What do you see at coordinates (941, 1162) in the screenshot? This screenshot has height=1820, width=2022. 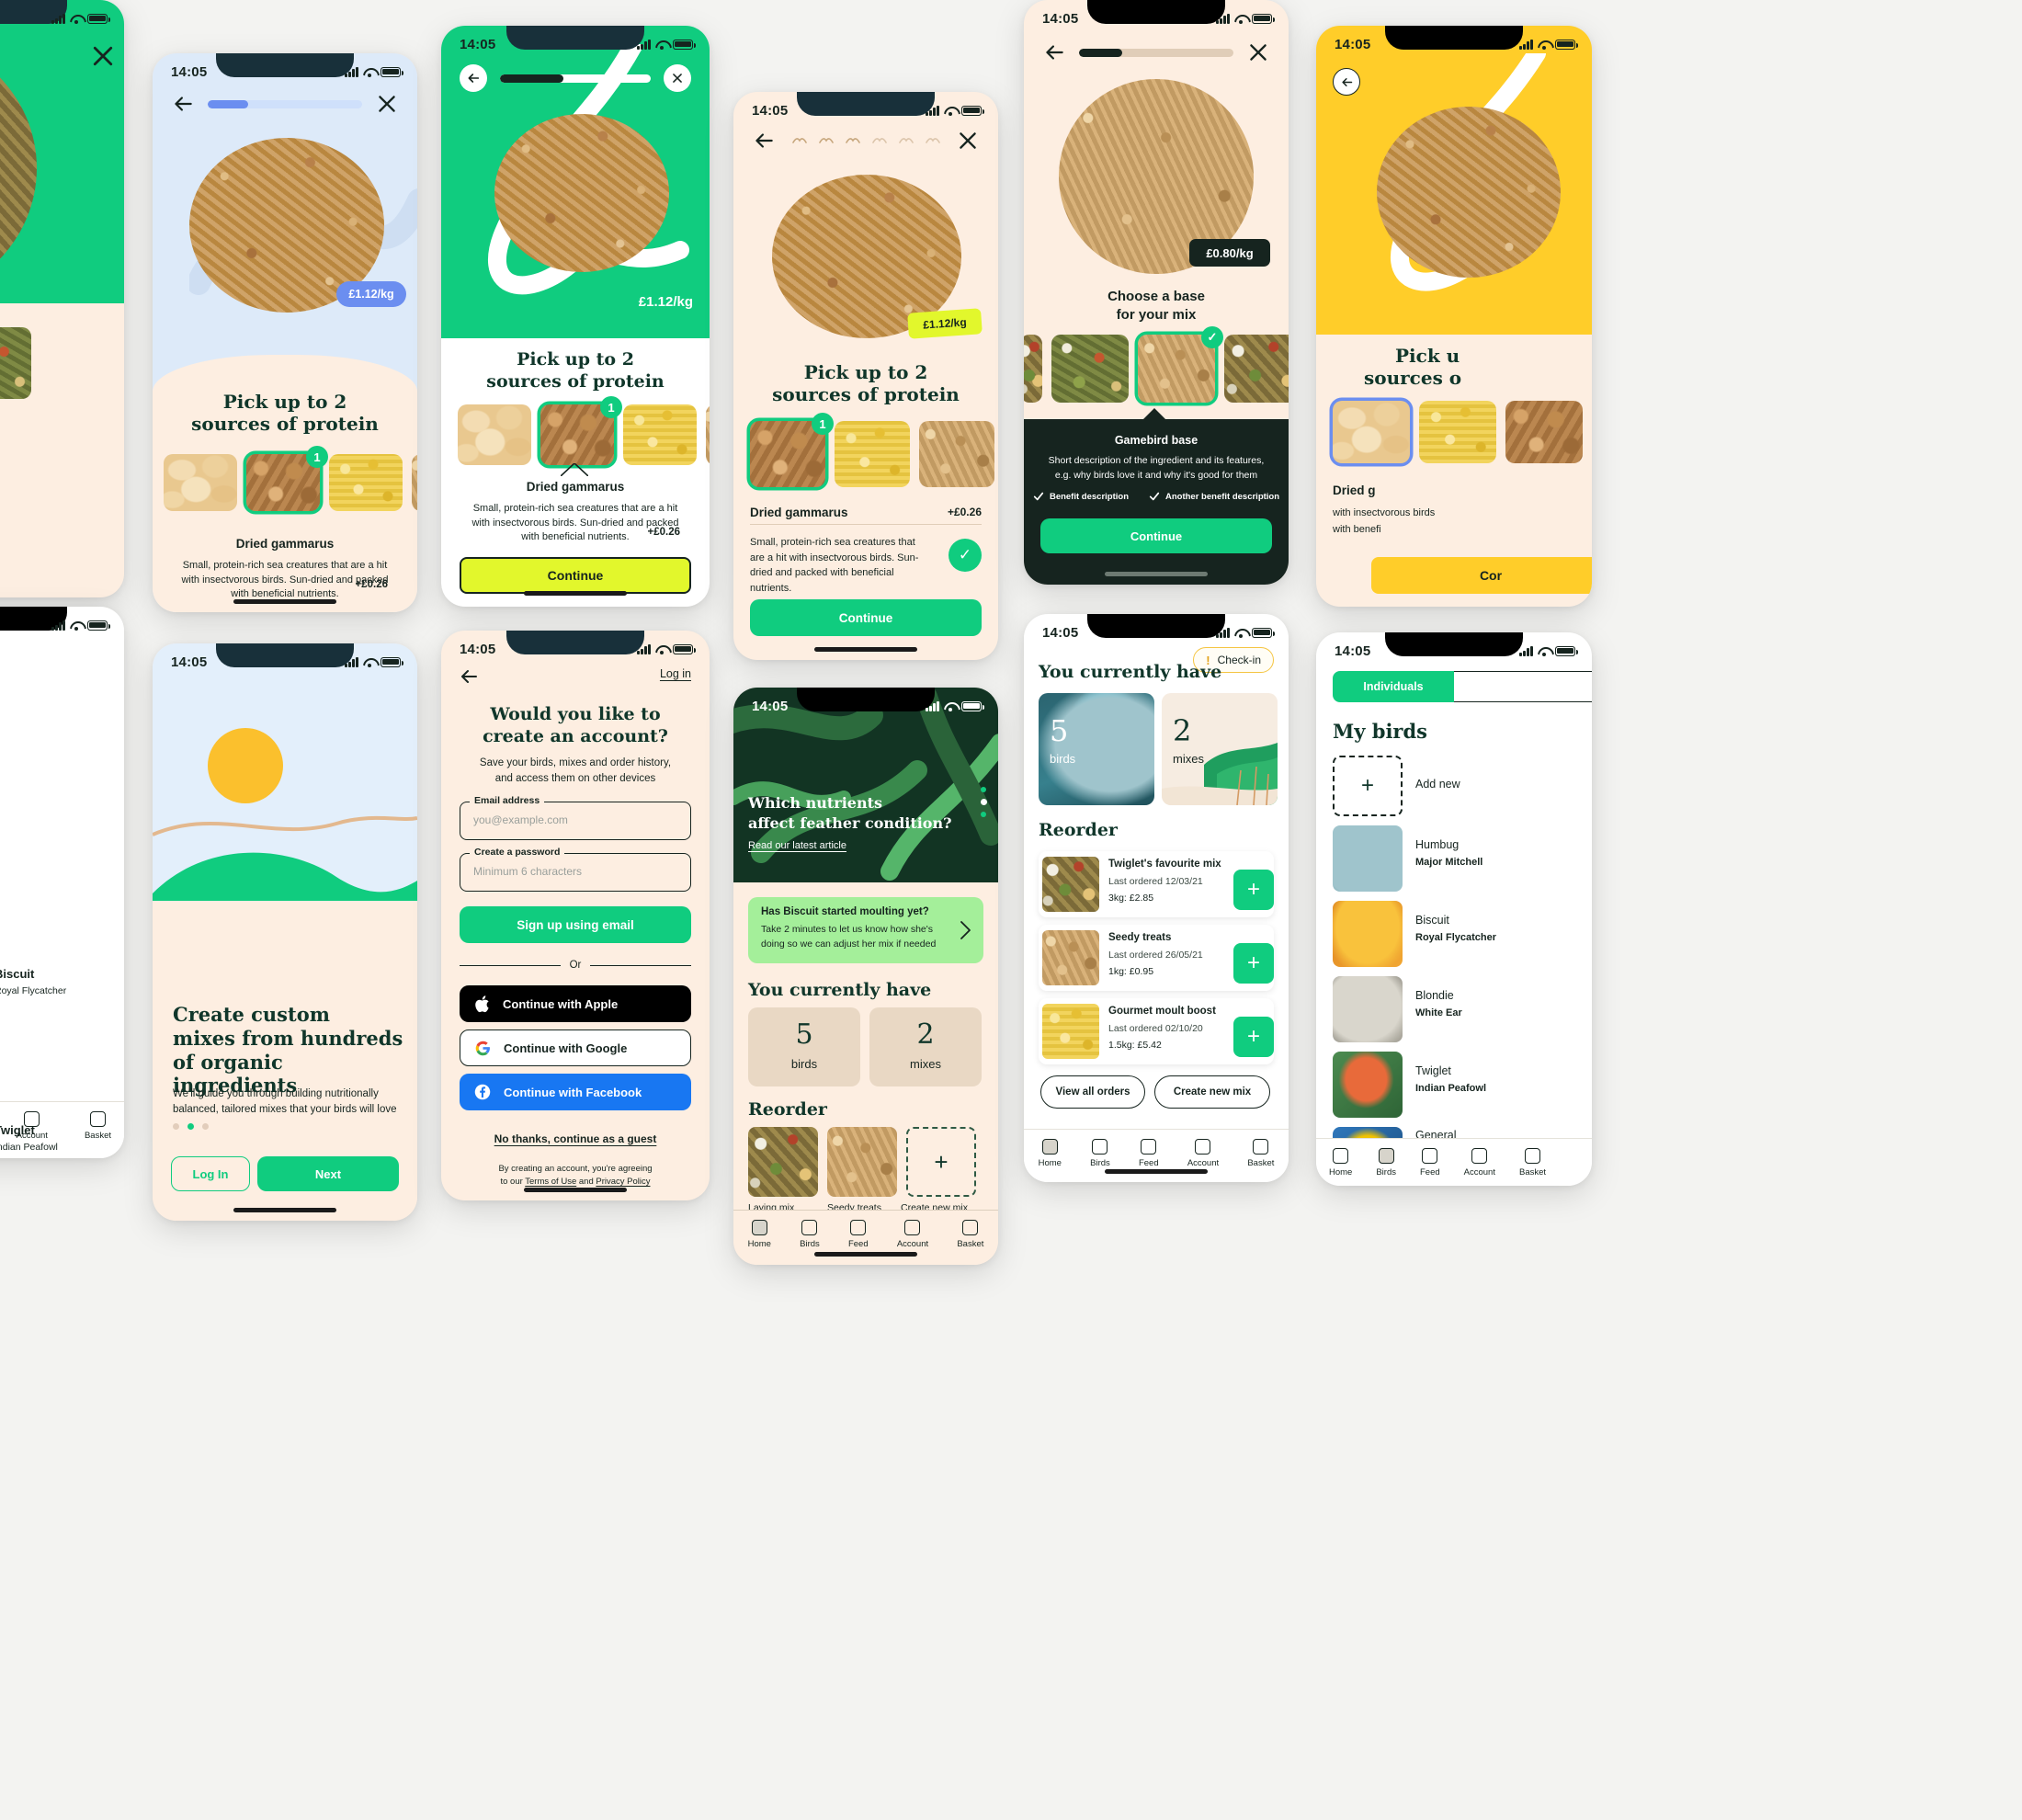 I see `create-new-mix-button: +` at bounding box center [941, 1162].